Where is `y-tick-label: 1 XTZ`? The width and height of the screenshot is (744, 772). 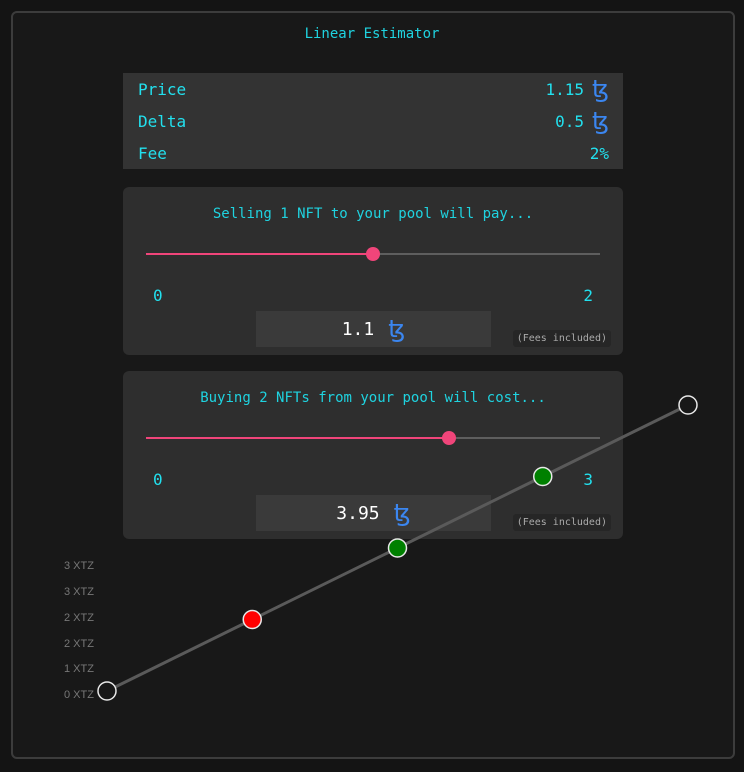 y-tick-label: 1 XTZ is located at coordinates (79, 669).